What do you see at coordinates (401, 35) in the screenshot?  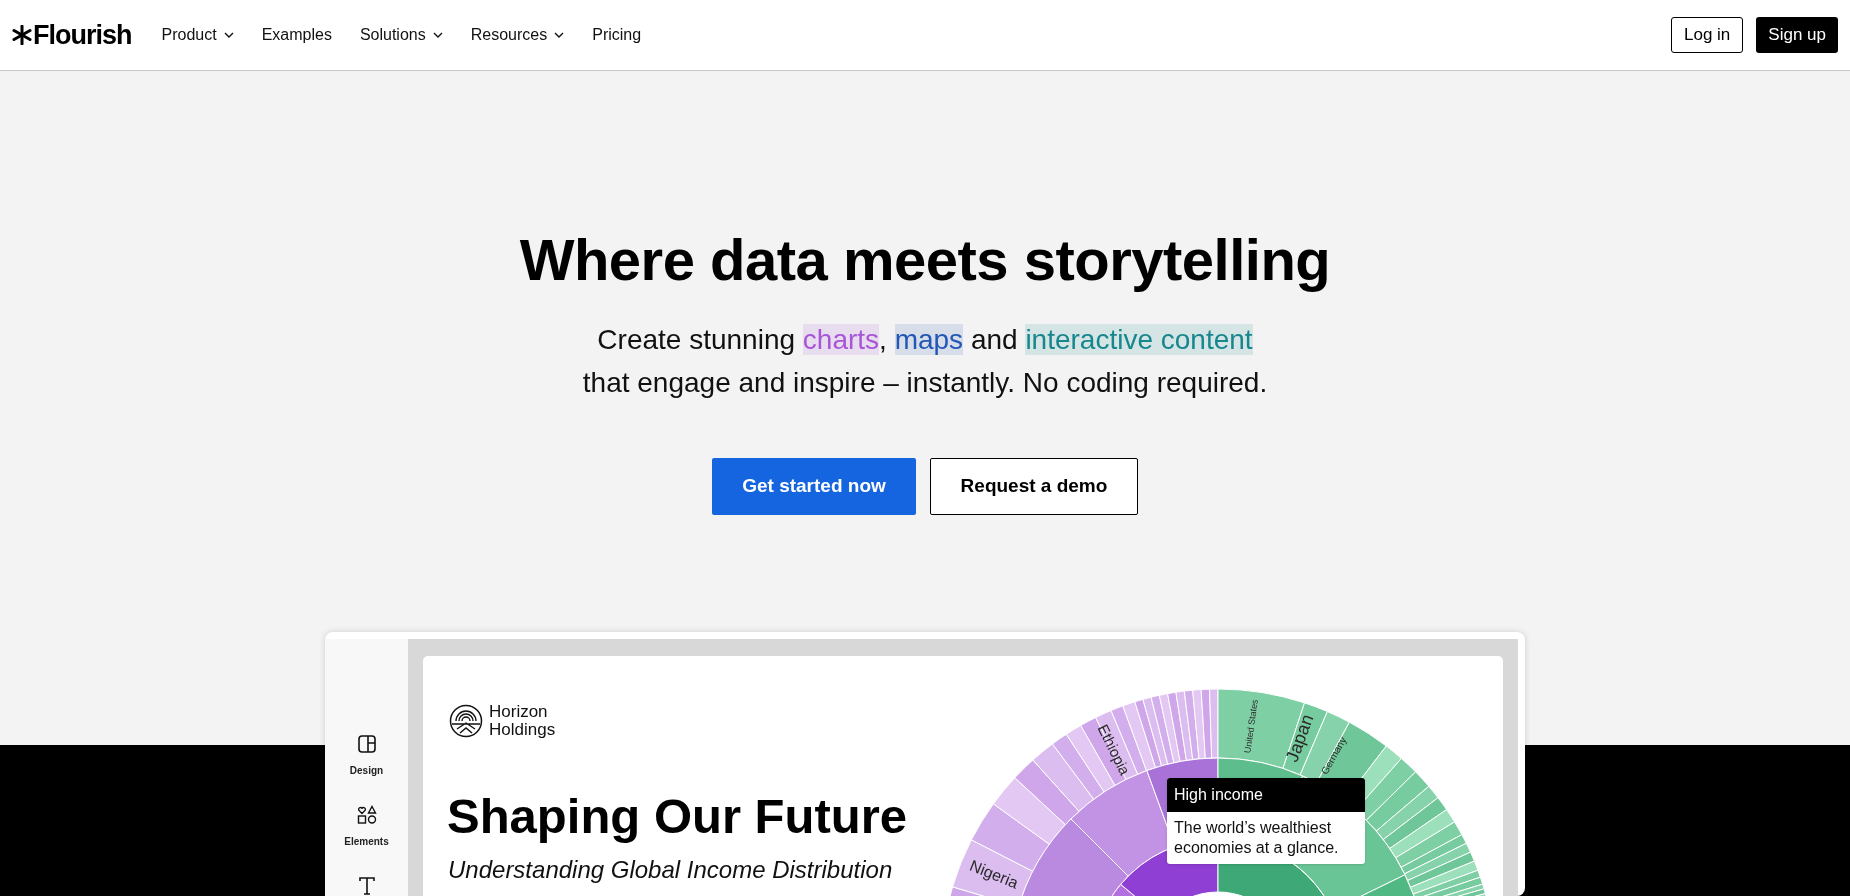 I see `nav-link: Solutions` at bounding box center [401, 35].